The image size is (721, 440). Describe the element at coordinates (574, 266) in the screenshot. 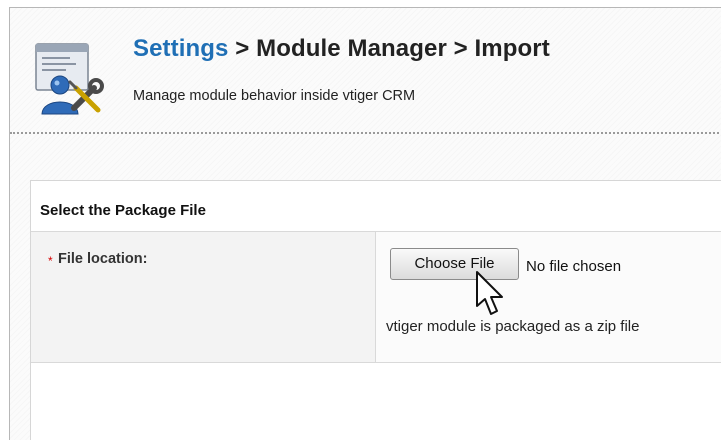

I see `file-status-text: No file chosen` at that location.